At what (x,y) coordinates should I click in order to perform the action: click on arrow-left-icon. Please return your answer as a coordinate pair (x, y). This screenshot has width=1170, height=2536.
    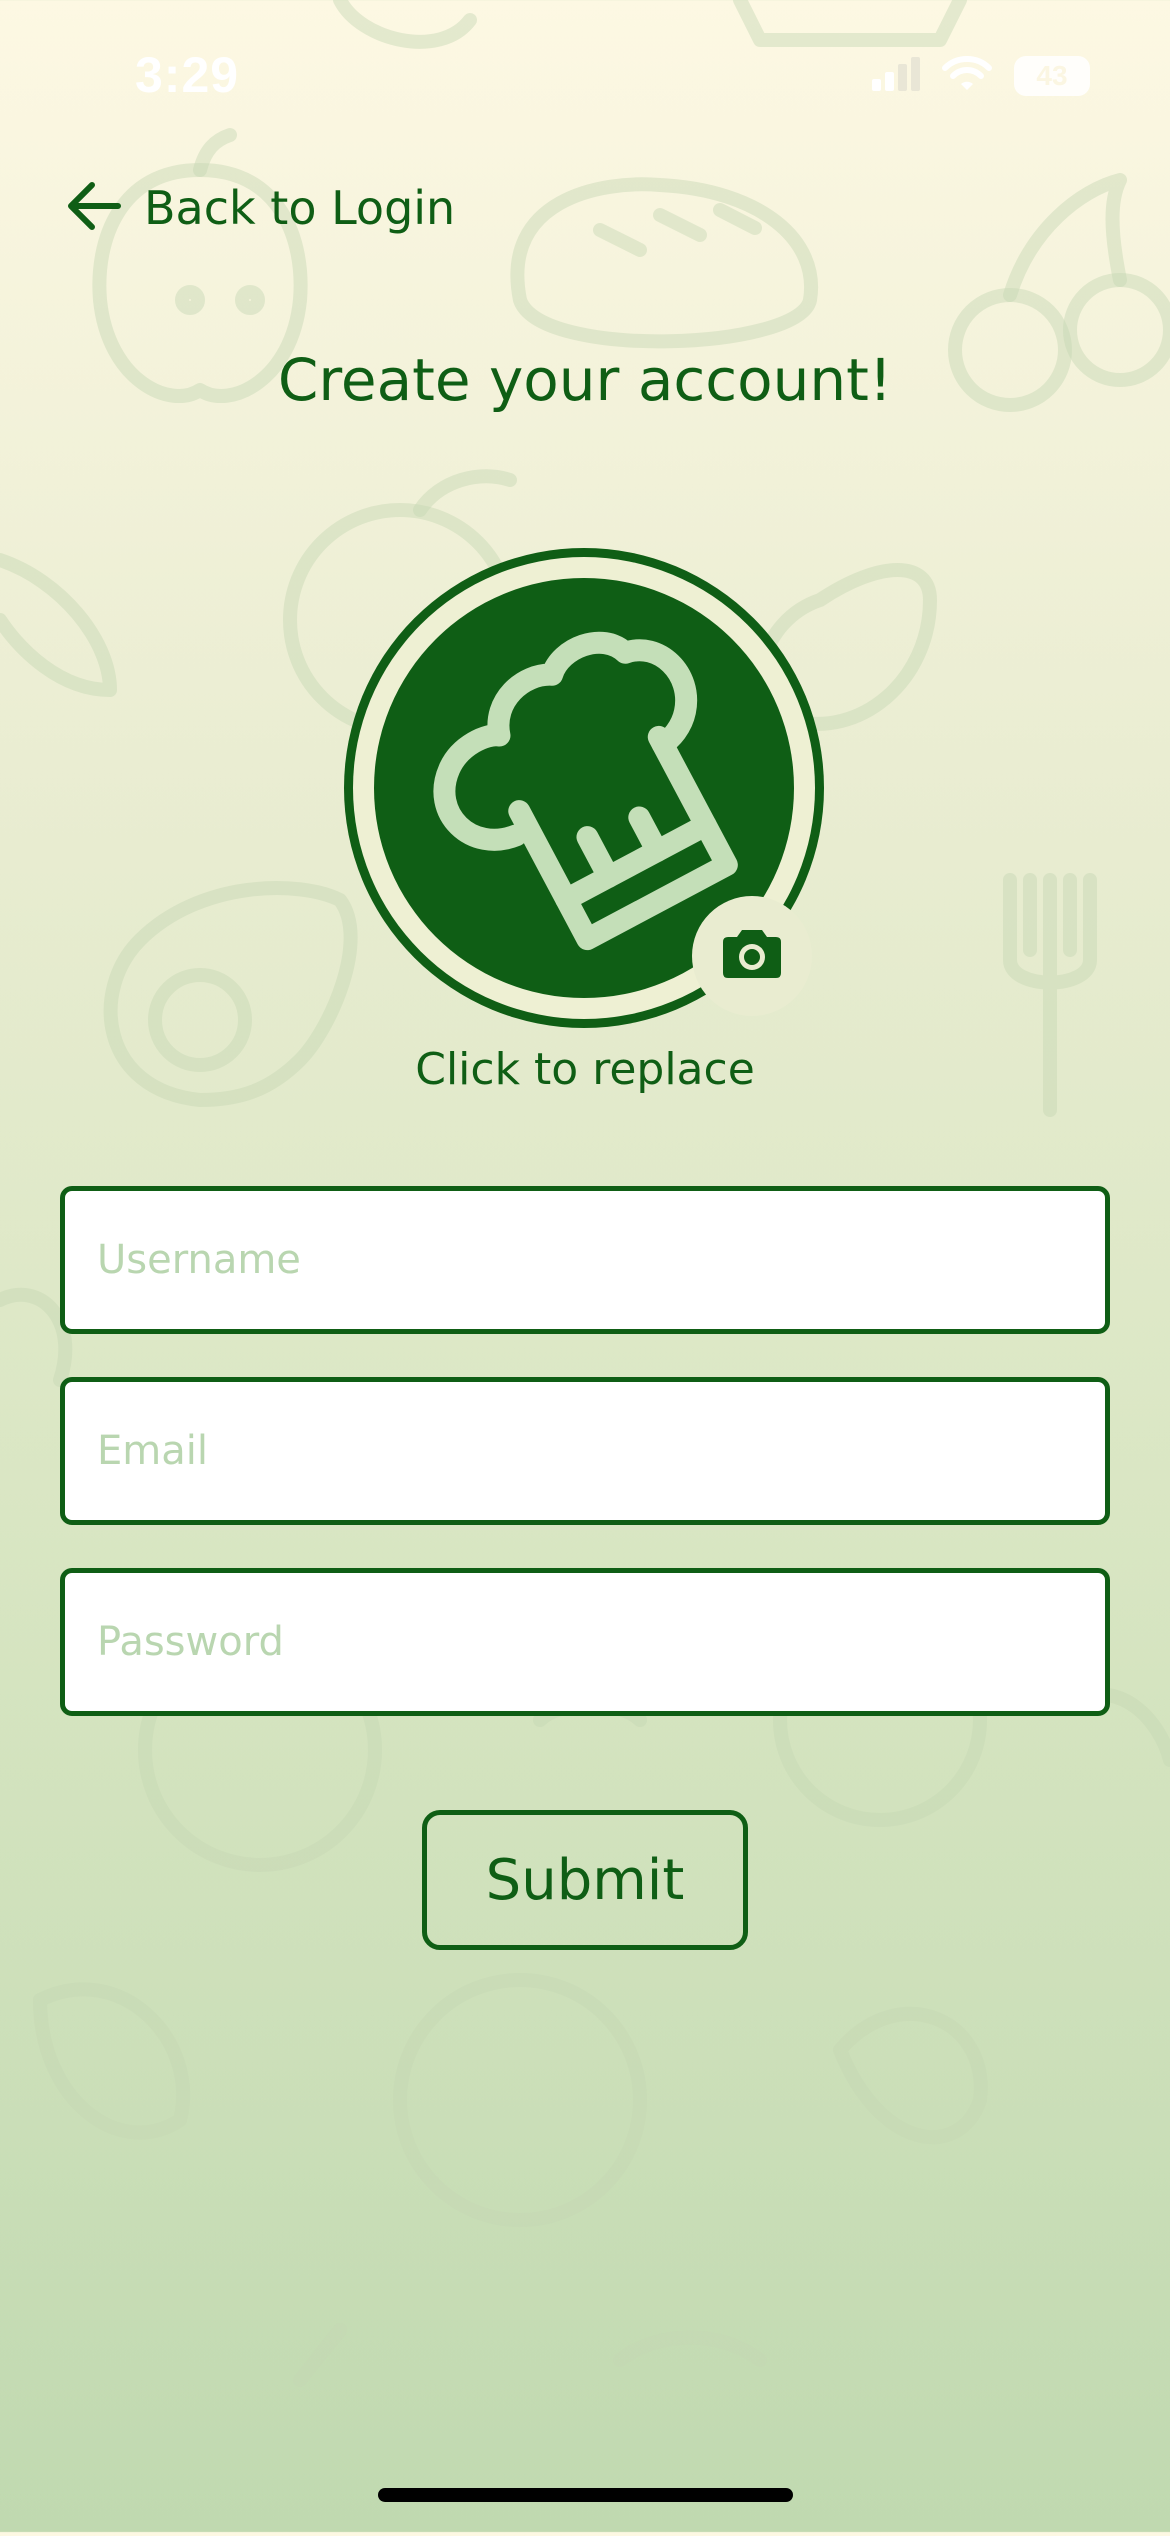
    Looking at the image, I should click on (94, 208).